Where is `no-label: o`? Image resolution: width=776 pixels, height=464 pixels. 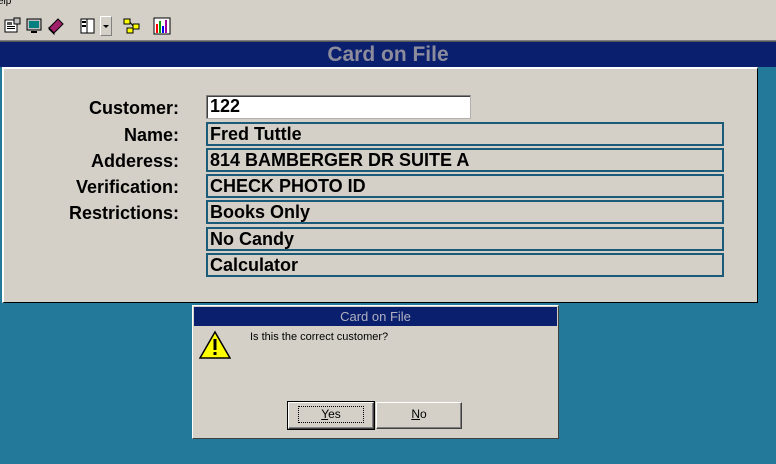
no-label: o is located at coordinates (423, 414).